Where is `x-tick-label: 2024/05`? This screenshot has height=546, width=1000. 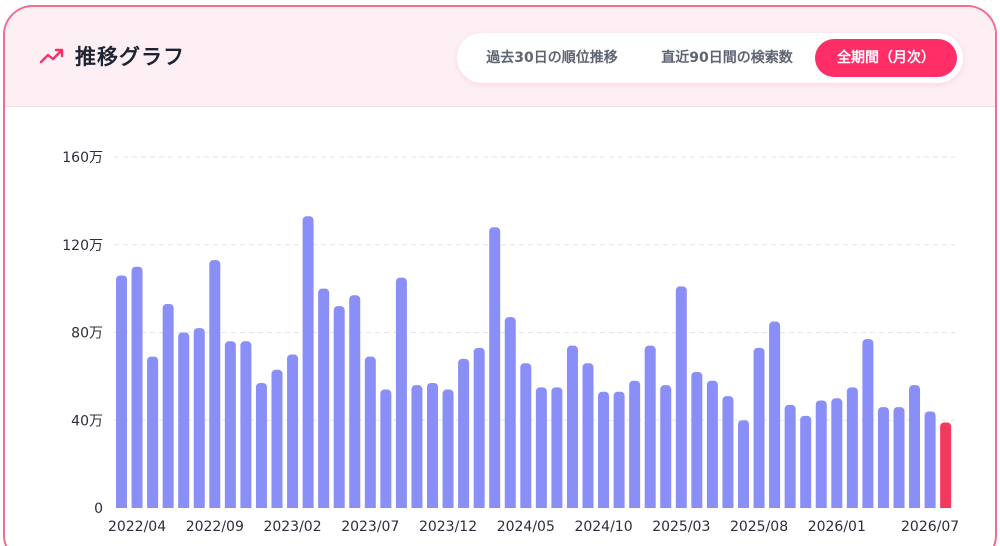
x-tick-label: 2024/05 is located at coordinates (526, 527).